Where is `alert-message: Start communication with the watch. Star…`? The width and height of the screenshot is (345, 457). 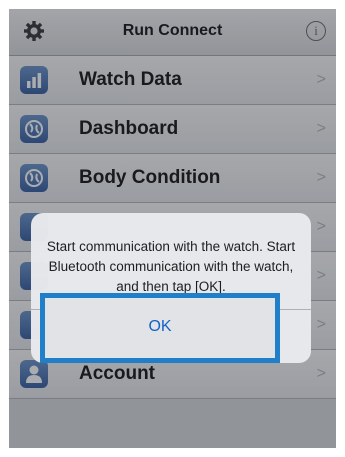 alert-message: Start communication with the watch. Star… is located at coordinates (171, 266).